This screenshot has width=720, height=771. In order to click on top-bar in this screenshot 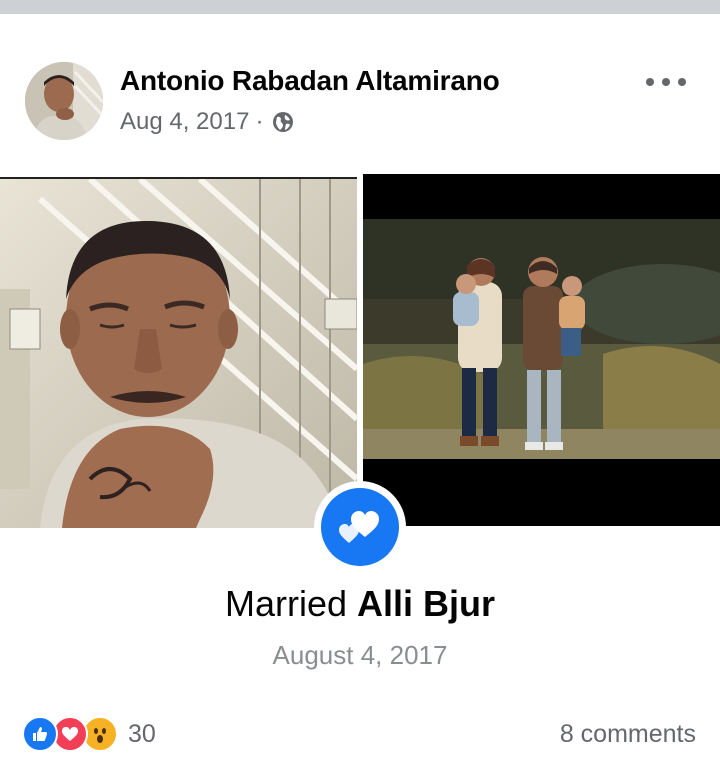, I will do `click(360, 7)`.